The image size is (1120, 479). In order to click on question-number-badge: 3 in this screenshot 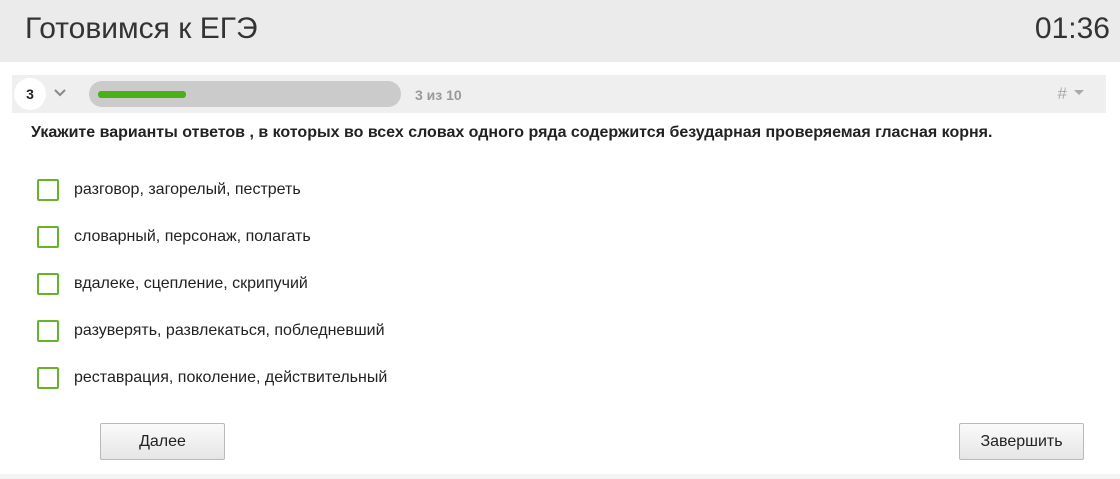, I will do `click(30, 94)`.